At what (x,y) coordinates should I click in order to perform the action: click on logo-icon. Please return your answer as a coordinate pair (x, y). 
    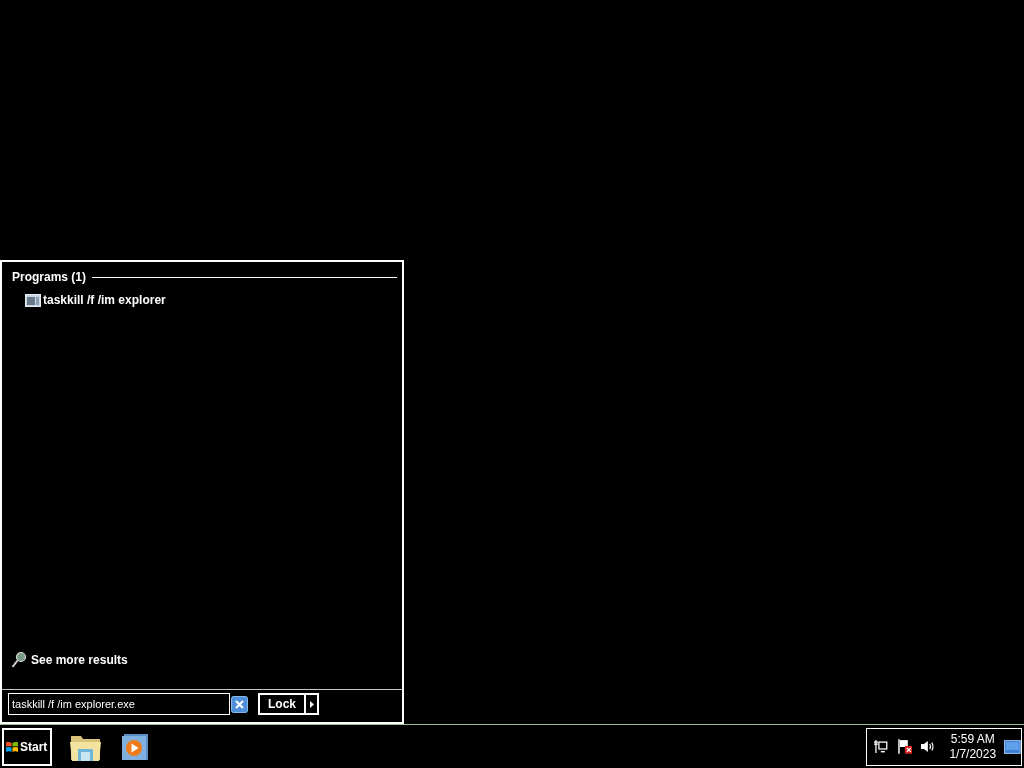
    Looking at the image, I should click on (12, 746).